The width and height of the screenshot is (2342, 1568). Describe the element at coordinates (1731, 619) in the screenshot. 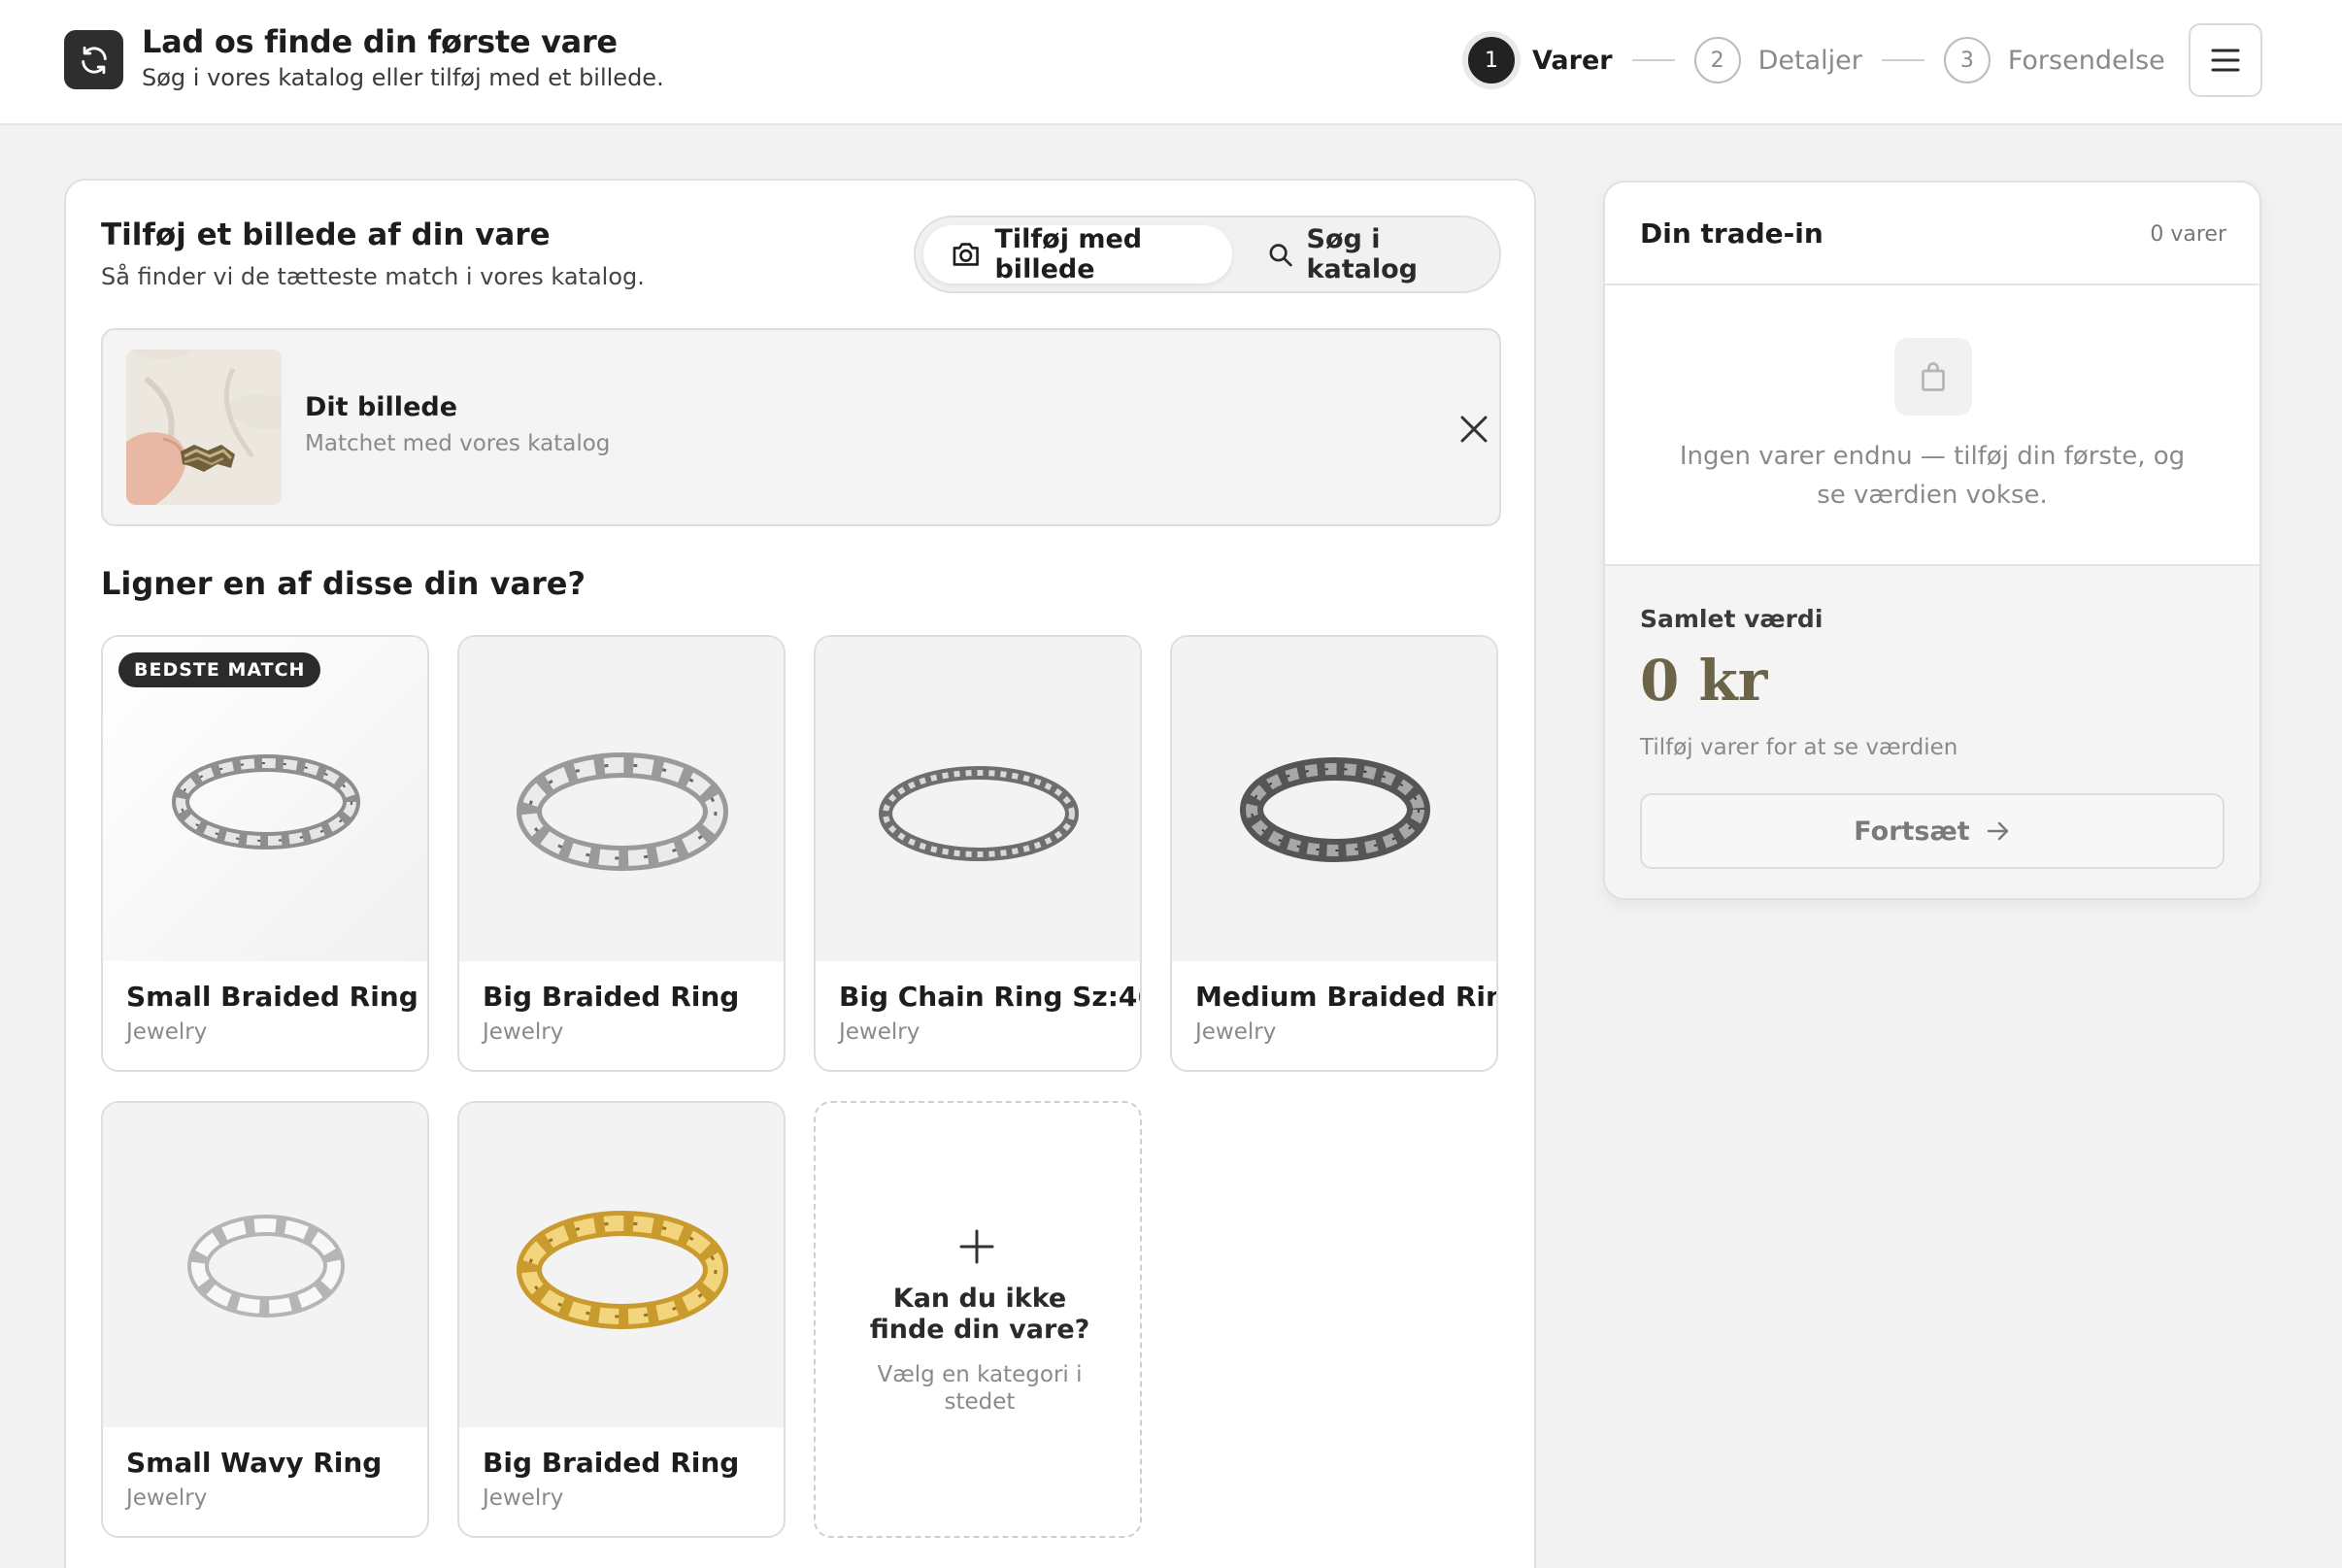

I see `total-label: Samlet værdi` at that location.